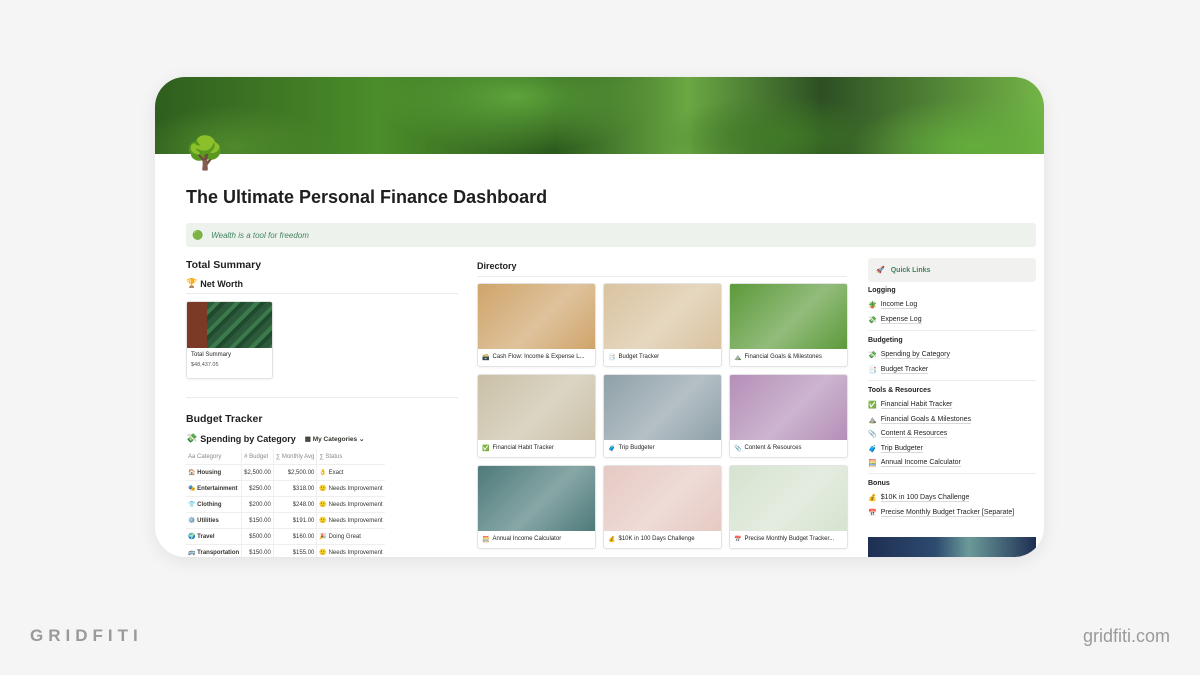 This screenshot has height=675, width=1200. I want to click on gear-icon: ⚙️, so click(192, 521).